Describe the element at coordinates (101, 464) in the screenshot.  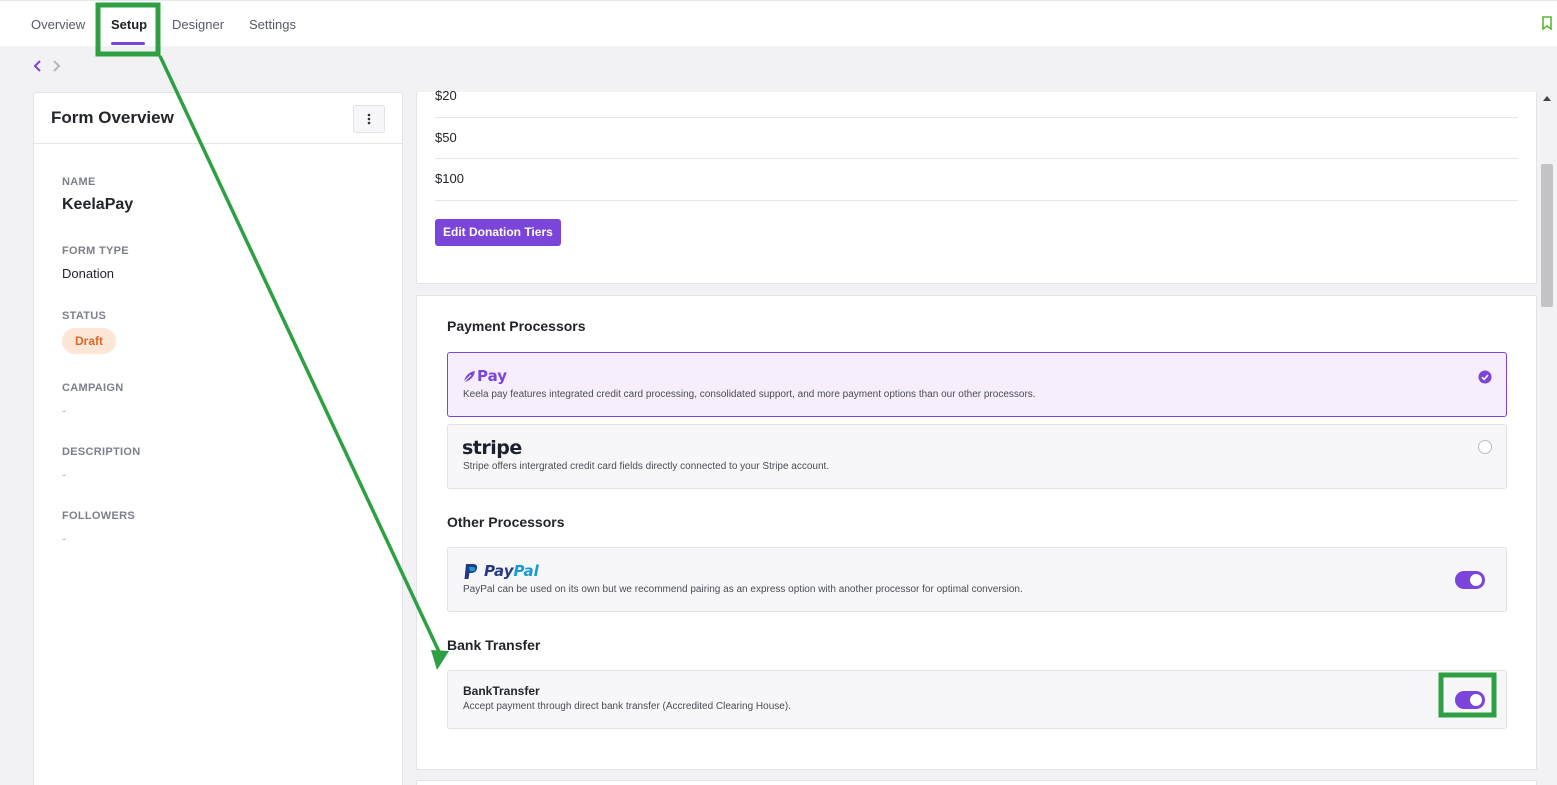
I see `field-description: DESCRIPTION -` at that location.